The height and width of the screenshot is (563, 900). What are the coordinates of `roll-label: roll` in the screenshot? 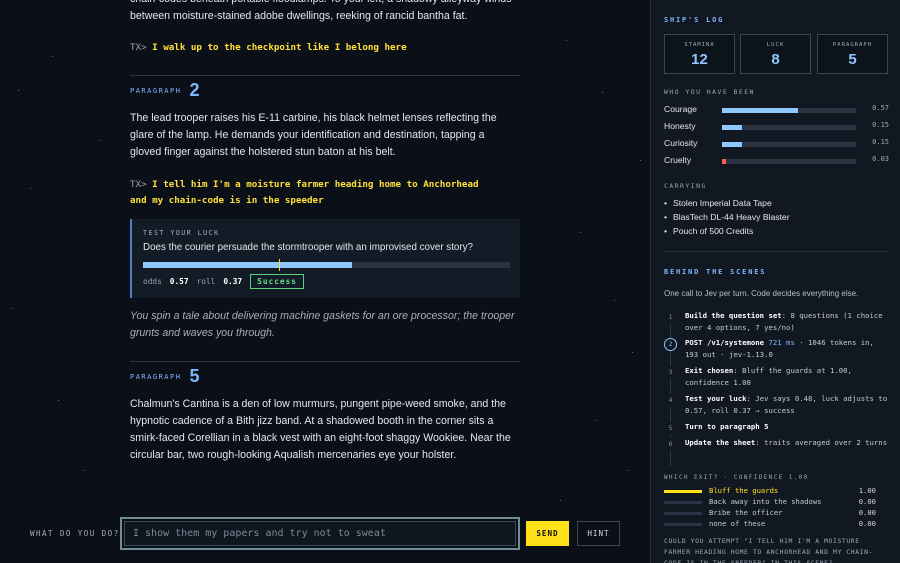 It's located at (206, 281).